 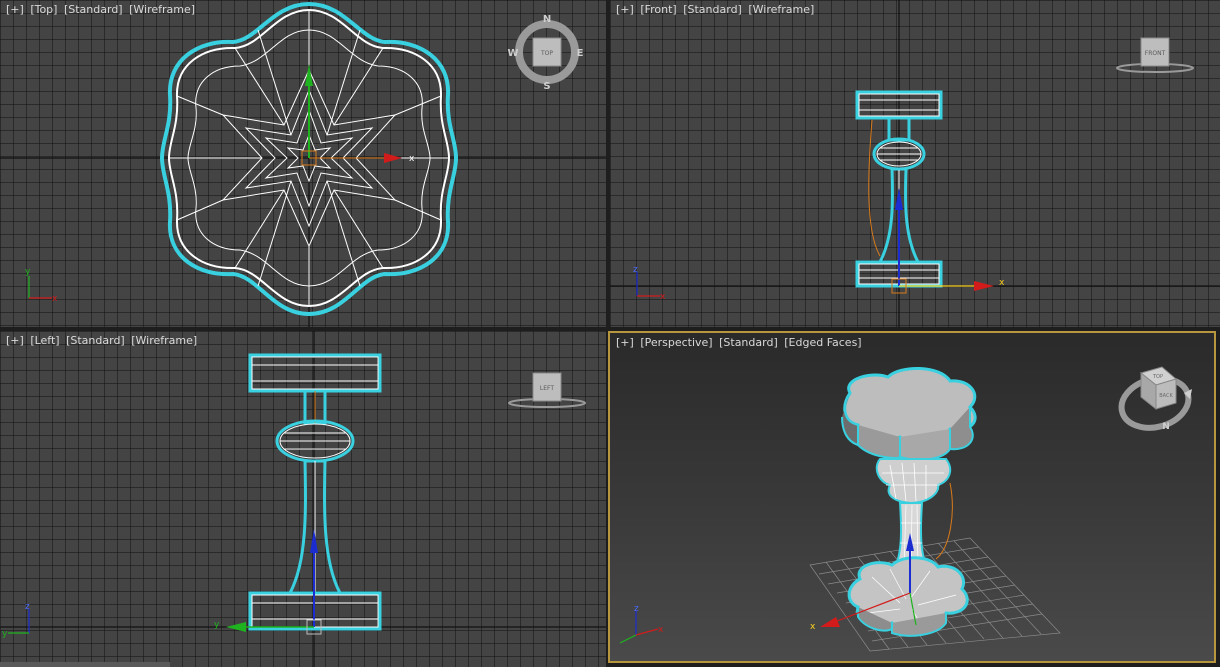 I want to click on viewport-view-menu: [Front], so click(x=658, y=9).